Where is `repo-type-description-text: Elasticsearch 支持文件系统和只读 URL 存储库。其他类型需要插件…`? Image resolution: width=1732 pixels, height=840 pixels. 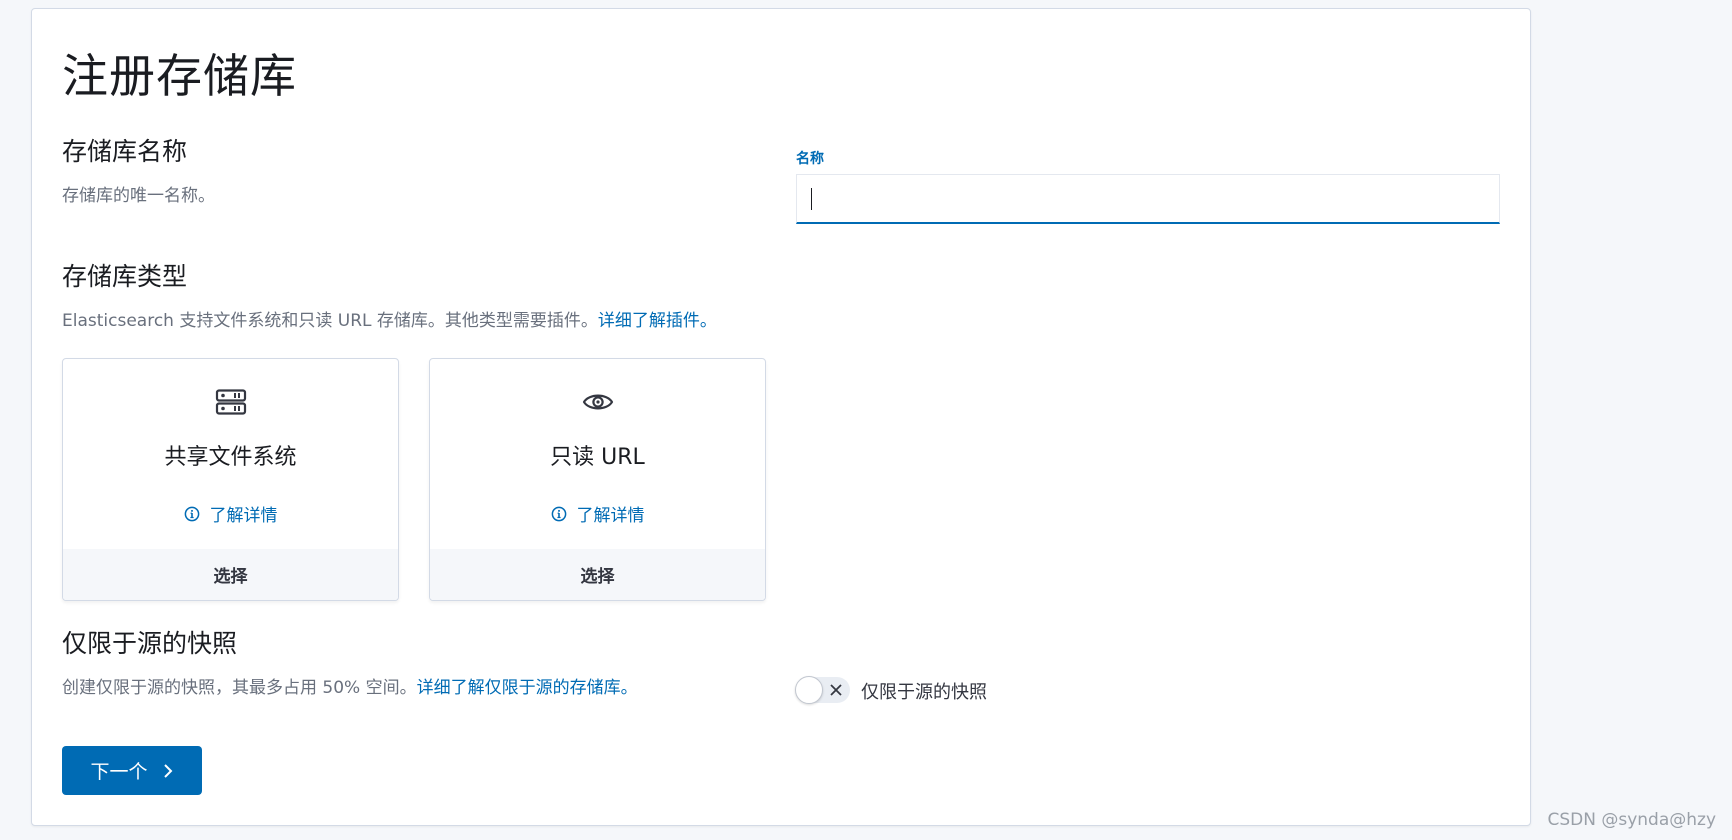 repo-type-description-text: Elasticsearch 支持文件系统和只读 URL 存储库。其他类型需要插件… is located at coordinates (330, 321).